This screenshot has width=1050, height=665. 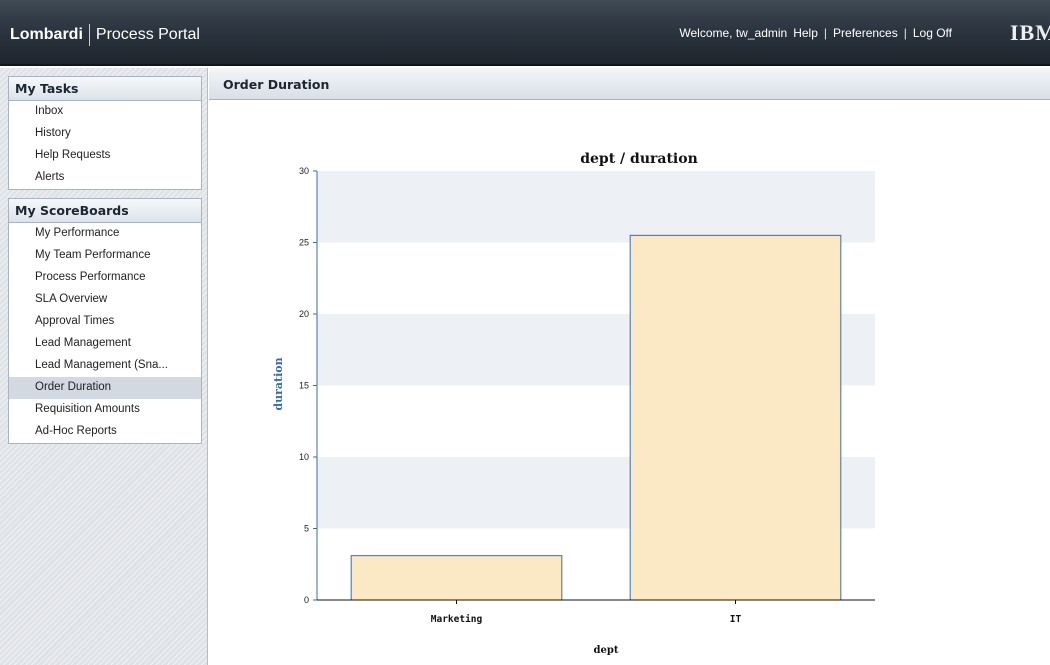 I want to click on sidebar-item-history: History, so click(x=105, y=134).